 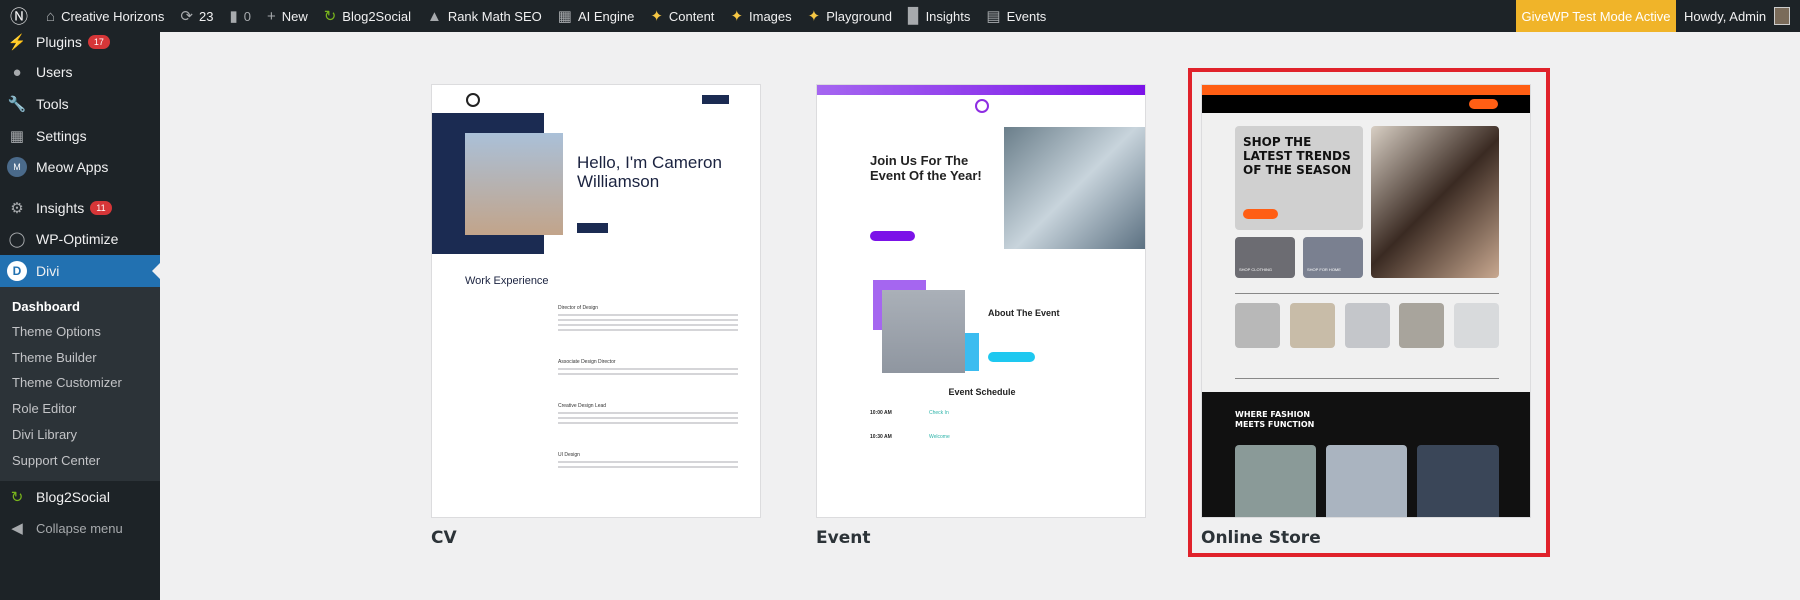 What do you see at coordinates (1367, 293) in the screenshot?
I see `divider` at bounding box center [1367, 293].